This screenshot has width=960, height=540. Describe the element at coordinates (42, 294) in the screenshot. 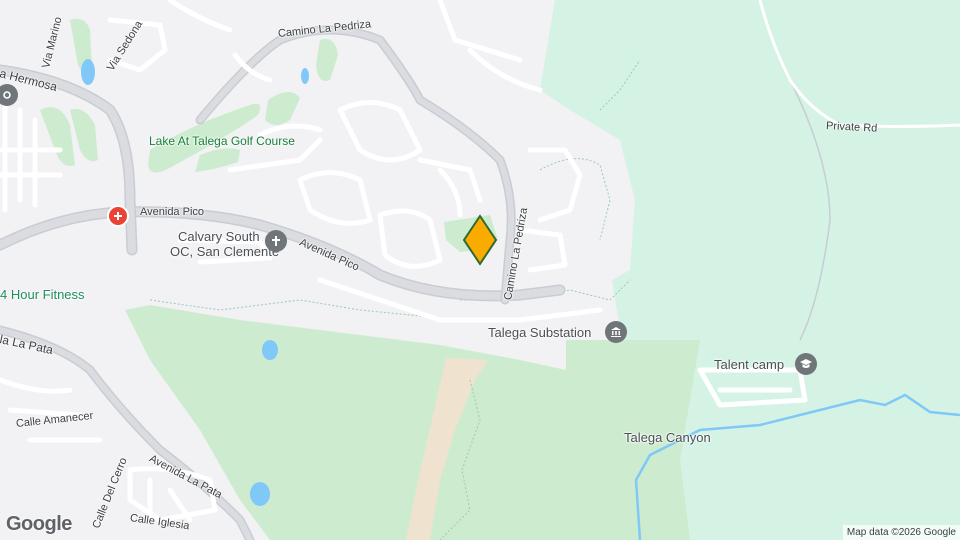

I see `place-label-fitness: 4 Hour Fitness` at that location.